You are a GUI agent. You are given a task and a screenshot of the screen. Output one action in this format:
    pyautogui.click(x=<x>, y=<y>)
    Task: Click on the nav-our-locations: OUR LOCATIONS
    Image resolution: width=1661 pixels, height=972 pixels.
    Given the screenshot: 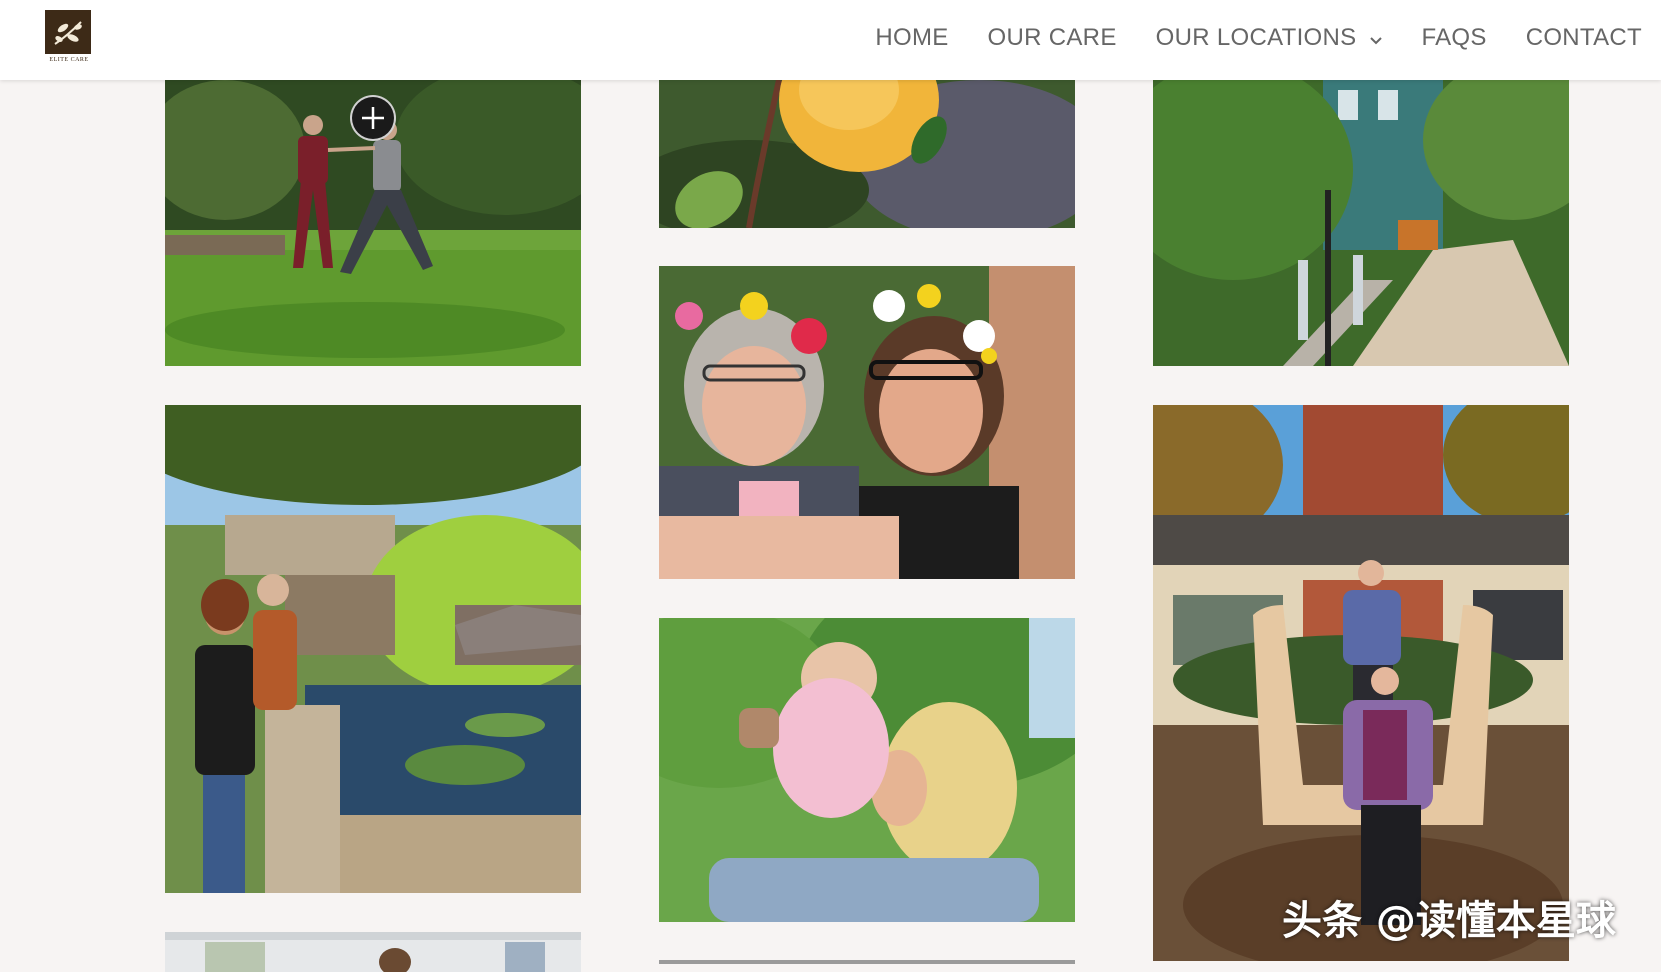 What is the action you would take?
    pyautogui.click(x=1269, y=38)
    